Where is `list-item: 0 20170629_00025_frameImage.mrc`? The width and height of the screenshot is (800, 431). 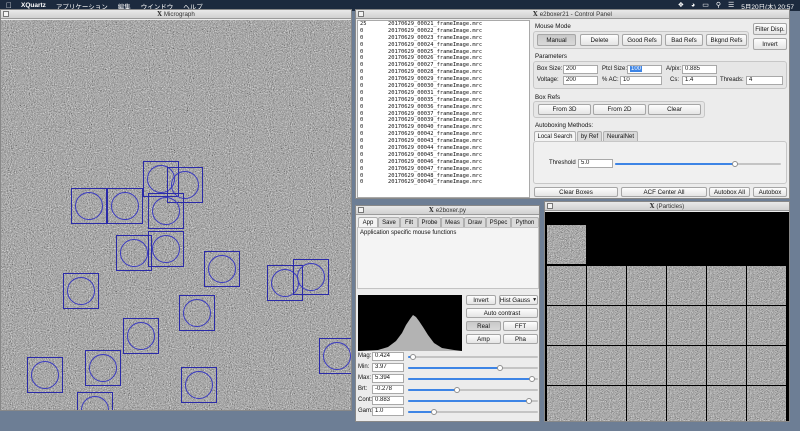 list-item: 0 20170629_00025_frameImage.mrc is located at coordinates (443, 52).